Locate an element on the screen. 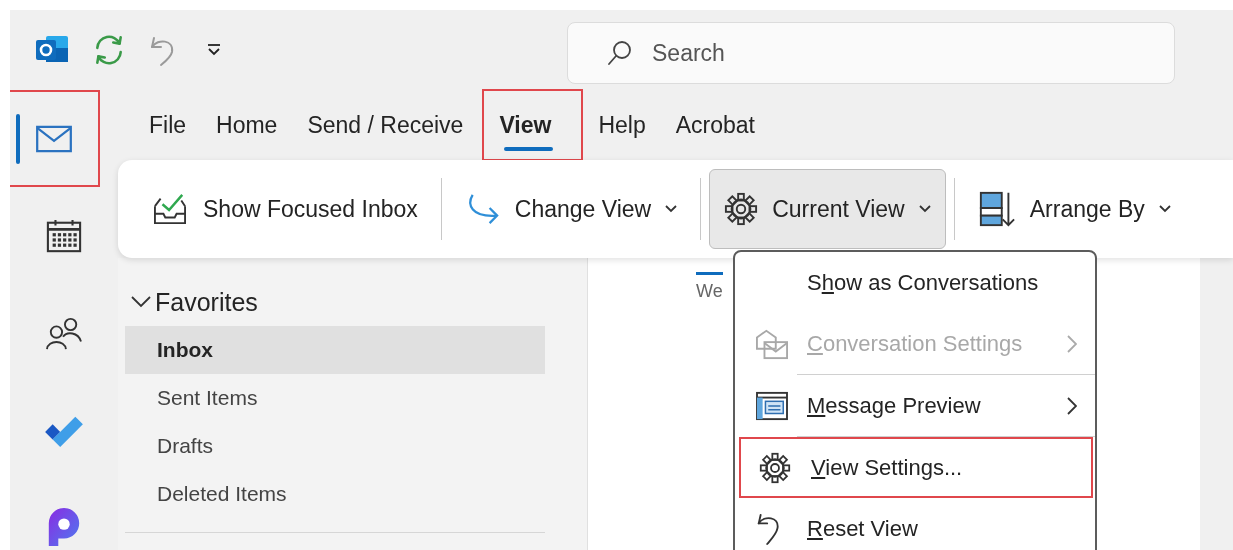 The width and height of the screenshot is (1233, 550). ribbon-button: Arrange By is located at coordinates (1074, 209).